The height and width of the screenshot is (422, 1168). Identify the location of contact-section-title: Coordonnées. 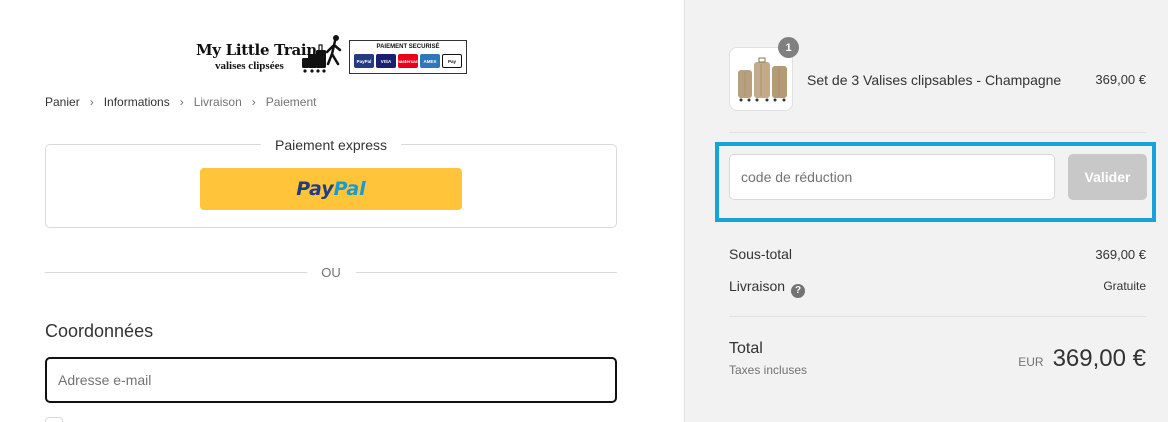
(99, 331).